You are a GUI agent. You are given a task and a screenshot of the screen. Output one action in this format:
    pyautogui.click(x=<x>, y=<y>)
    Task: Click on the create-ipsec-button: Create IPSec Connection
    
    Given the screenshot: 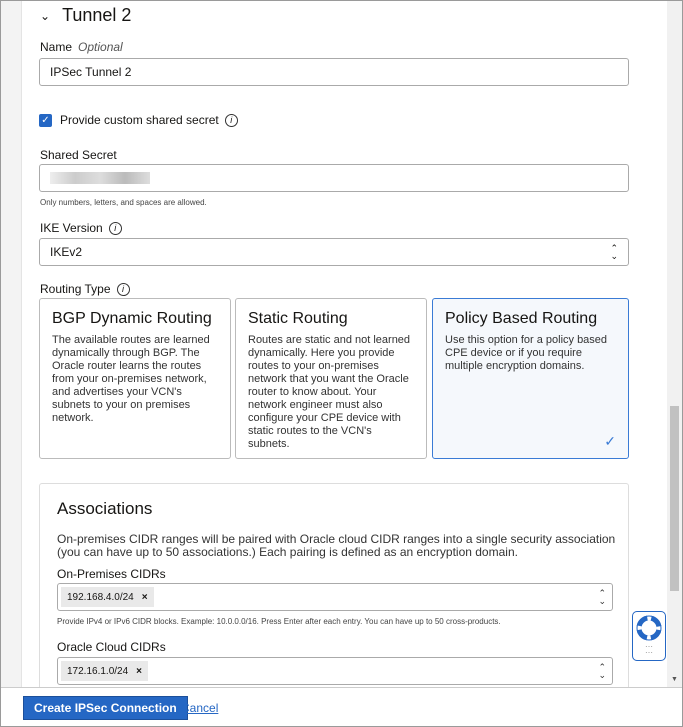 What is the action you would take?
    pyautogui.click(x=105, y=708)
    